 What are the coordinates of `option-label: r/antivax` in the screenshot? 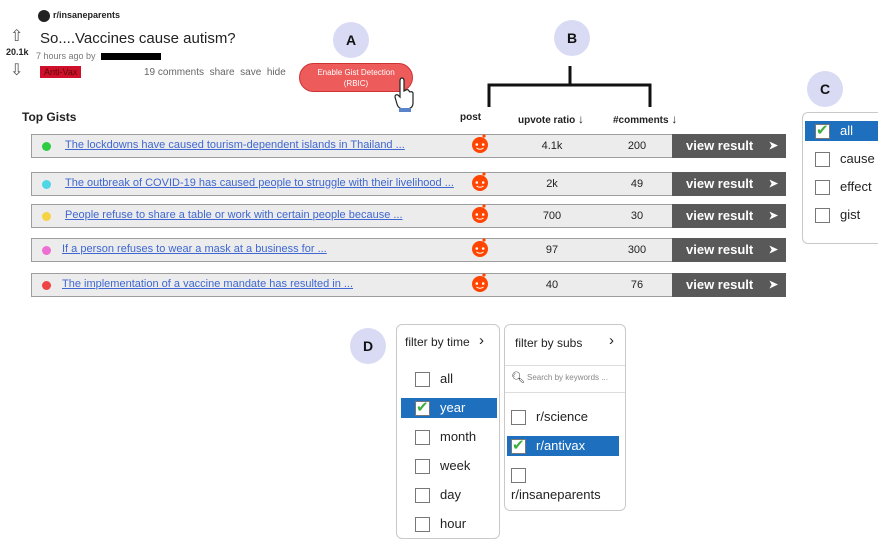 It's located at (561, 445).